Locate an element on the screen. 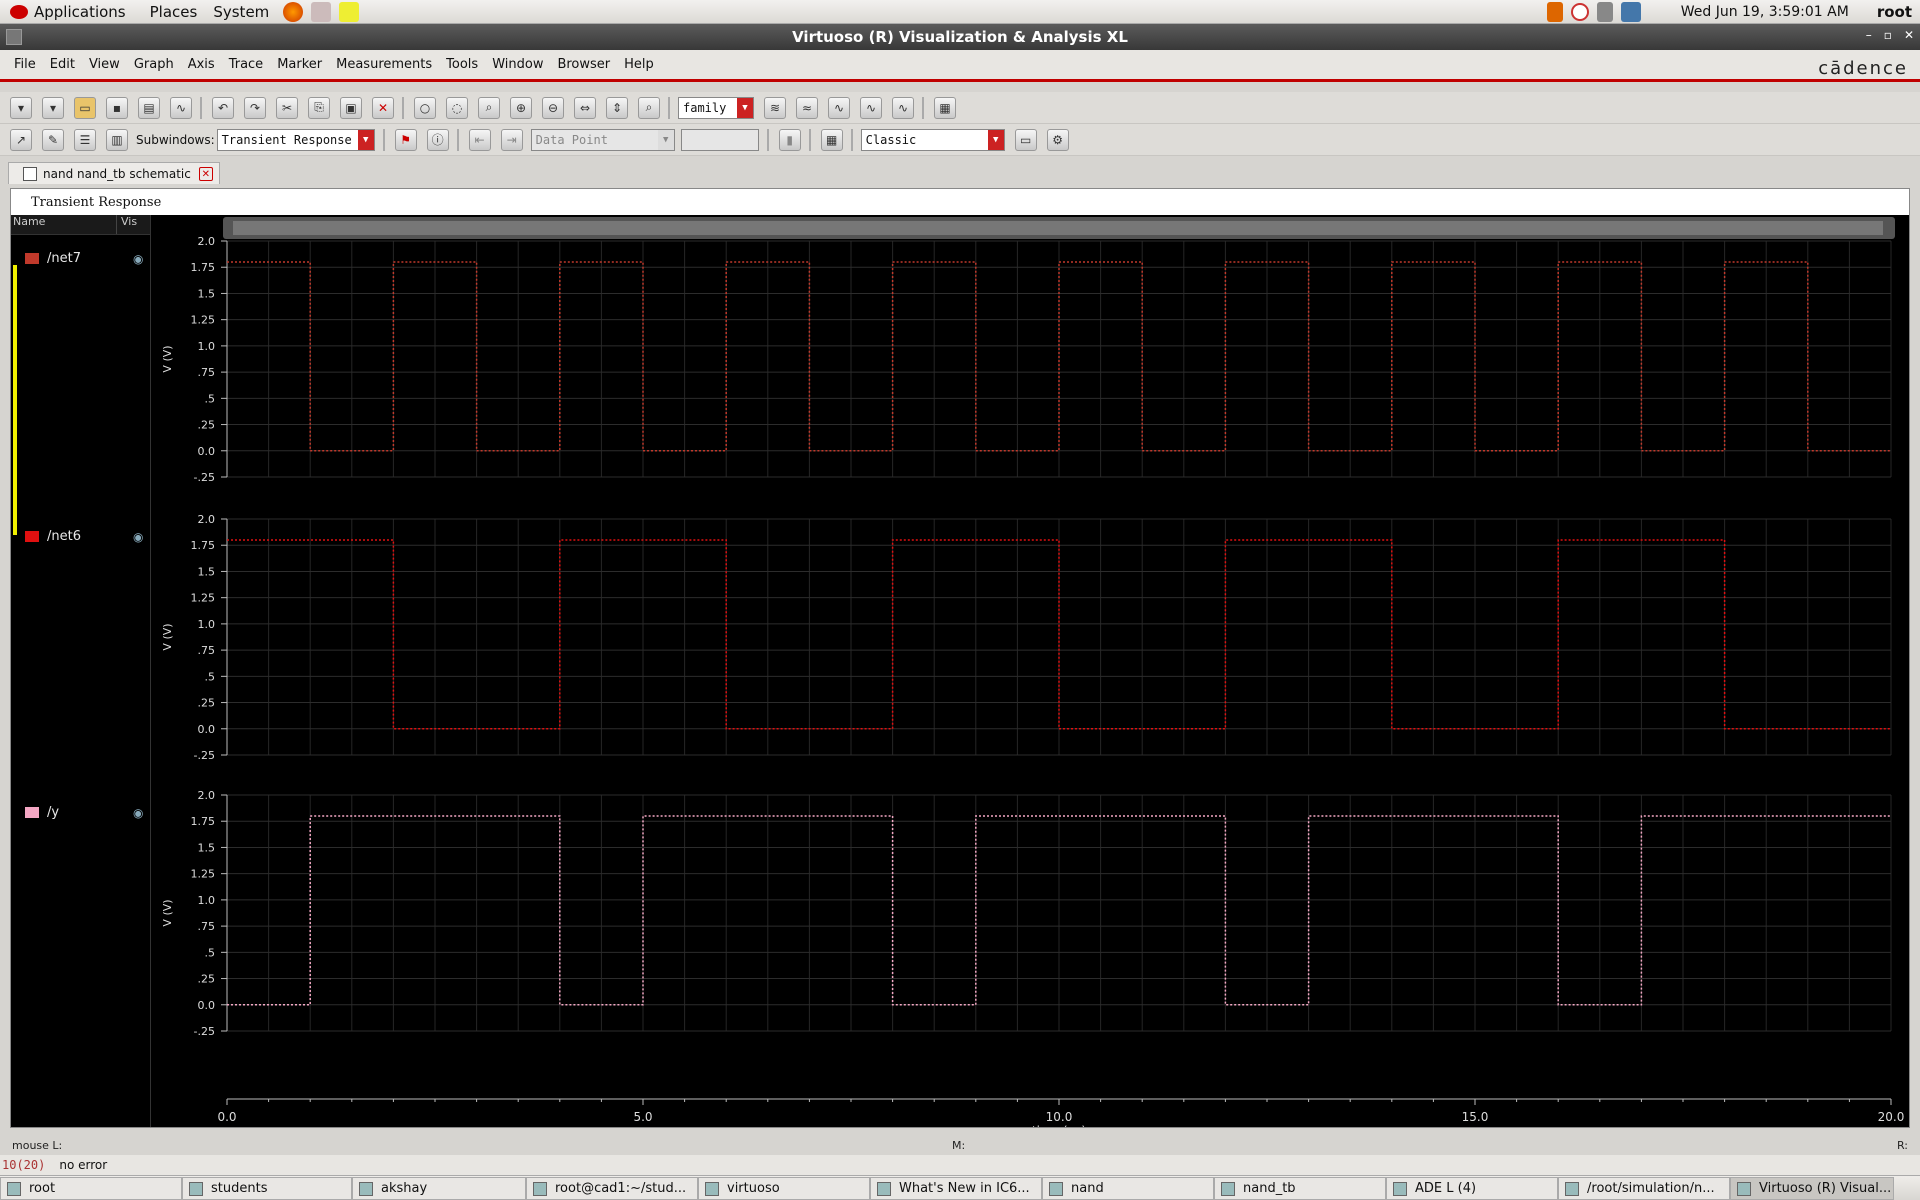 This screenshot has width=1920, height=1200. menu-window: Window is located at coordinates (517, 64).